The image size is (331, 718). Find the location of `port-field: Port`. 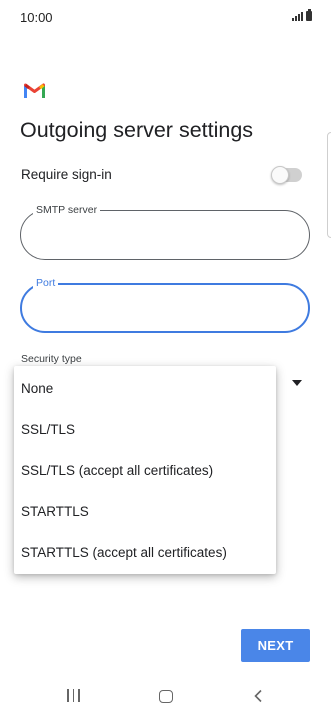

port-field: Port is located at coordinates (165, 304).